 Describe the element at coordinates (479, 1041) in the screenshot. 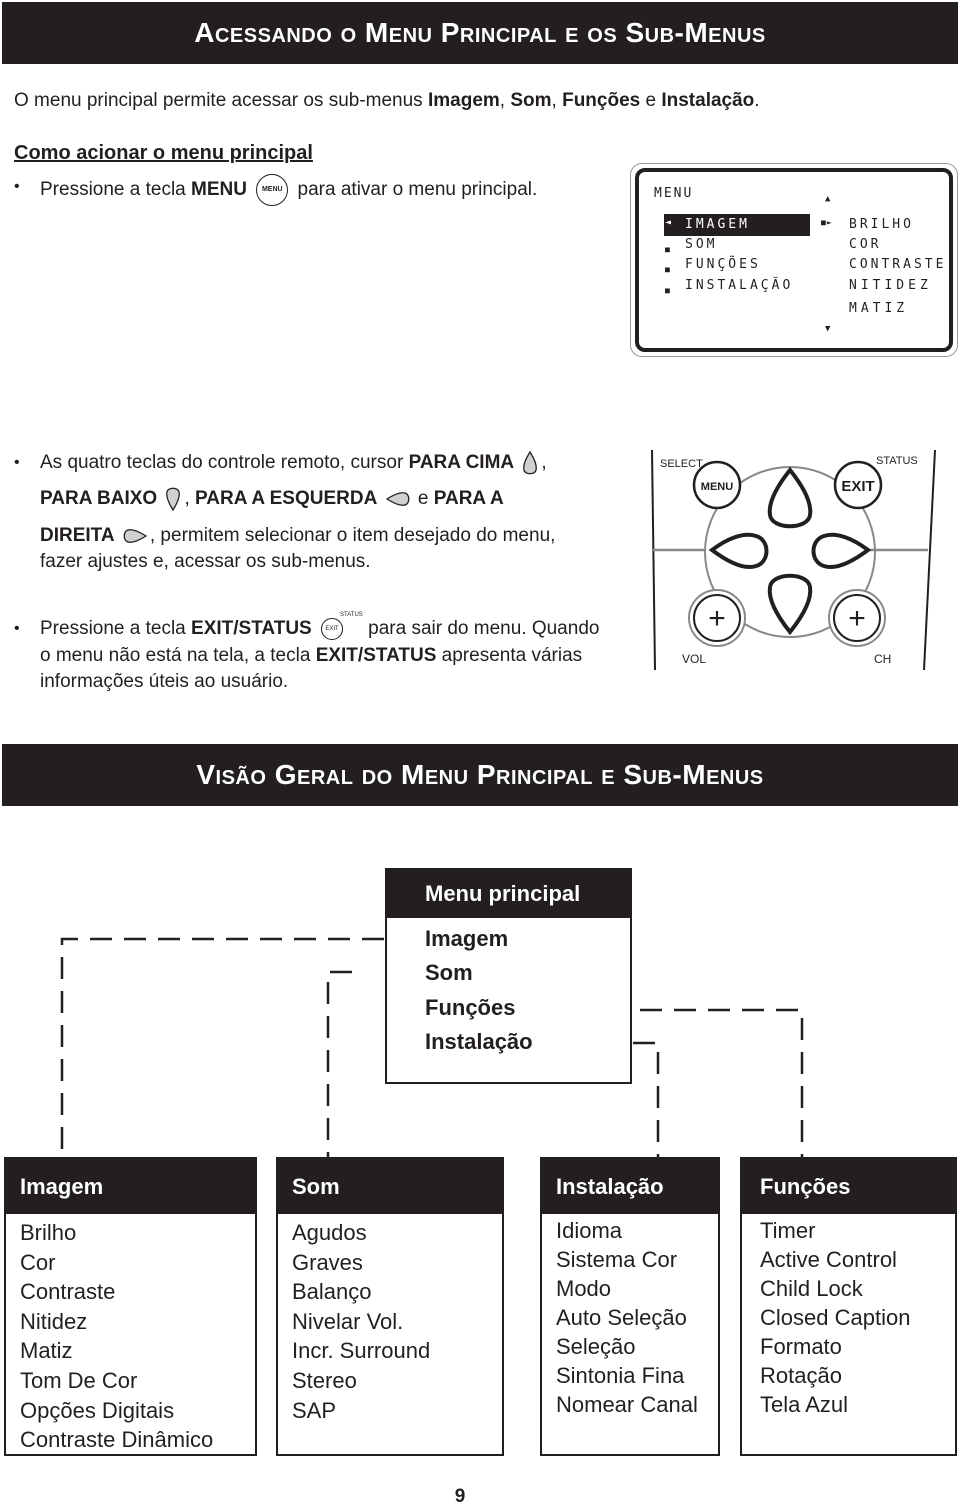

I see `main-menu-item-instalacao: Instalação` at that location.